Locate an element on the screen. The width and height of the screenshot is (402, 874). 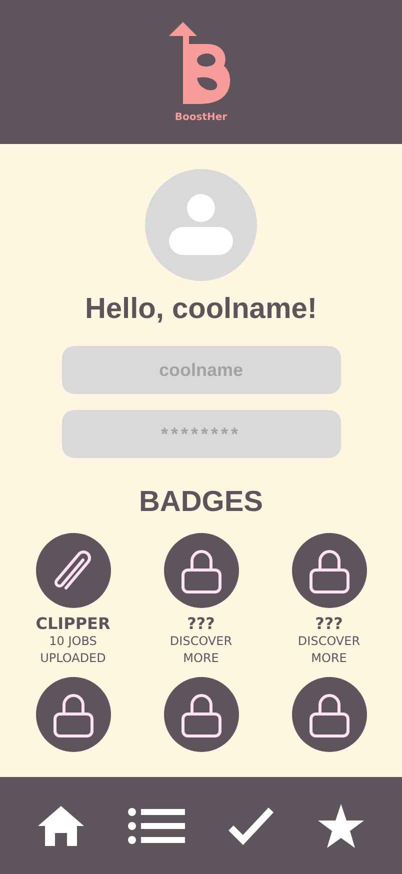
star-nav-button is located at coordinates (341, 826).